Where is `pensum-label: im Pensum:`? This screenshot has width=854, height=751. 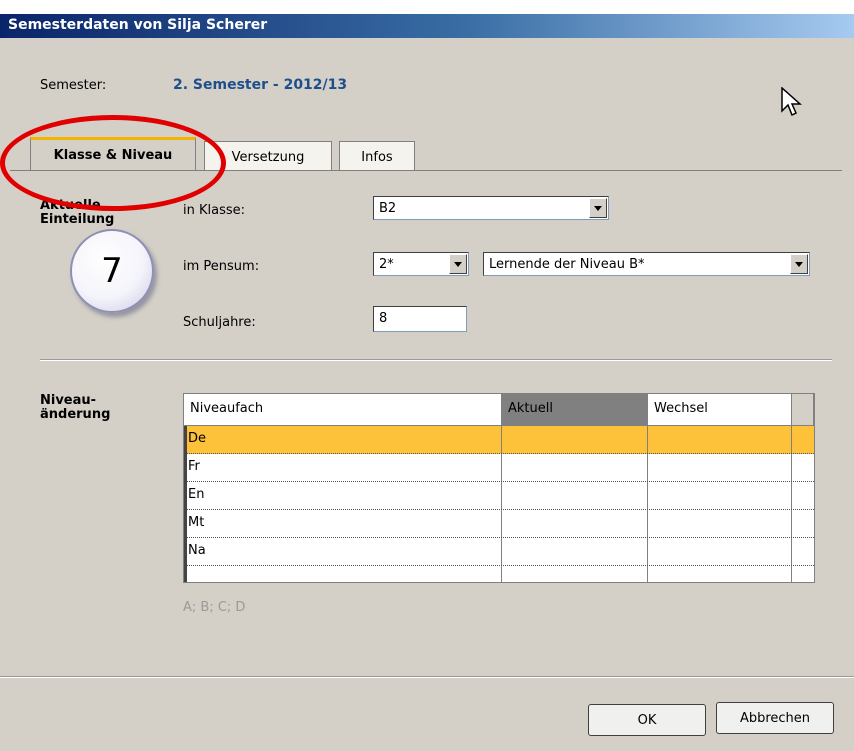
pensum-label: im Pensum: is located at coordinates (221, 266).